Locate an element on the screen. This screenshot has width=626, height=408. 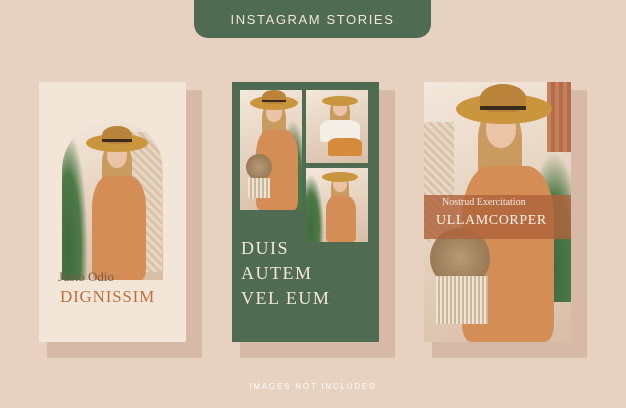
story2-line3: VEL EUM is located at coordinates (286, 298).